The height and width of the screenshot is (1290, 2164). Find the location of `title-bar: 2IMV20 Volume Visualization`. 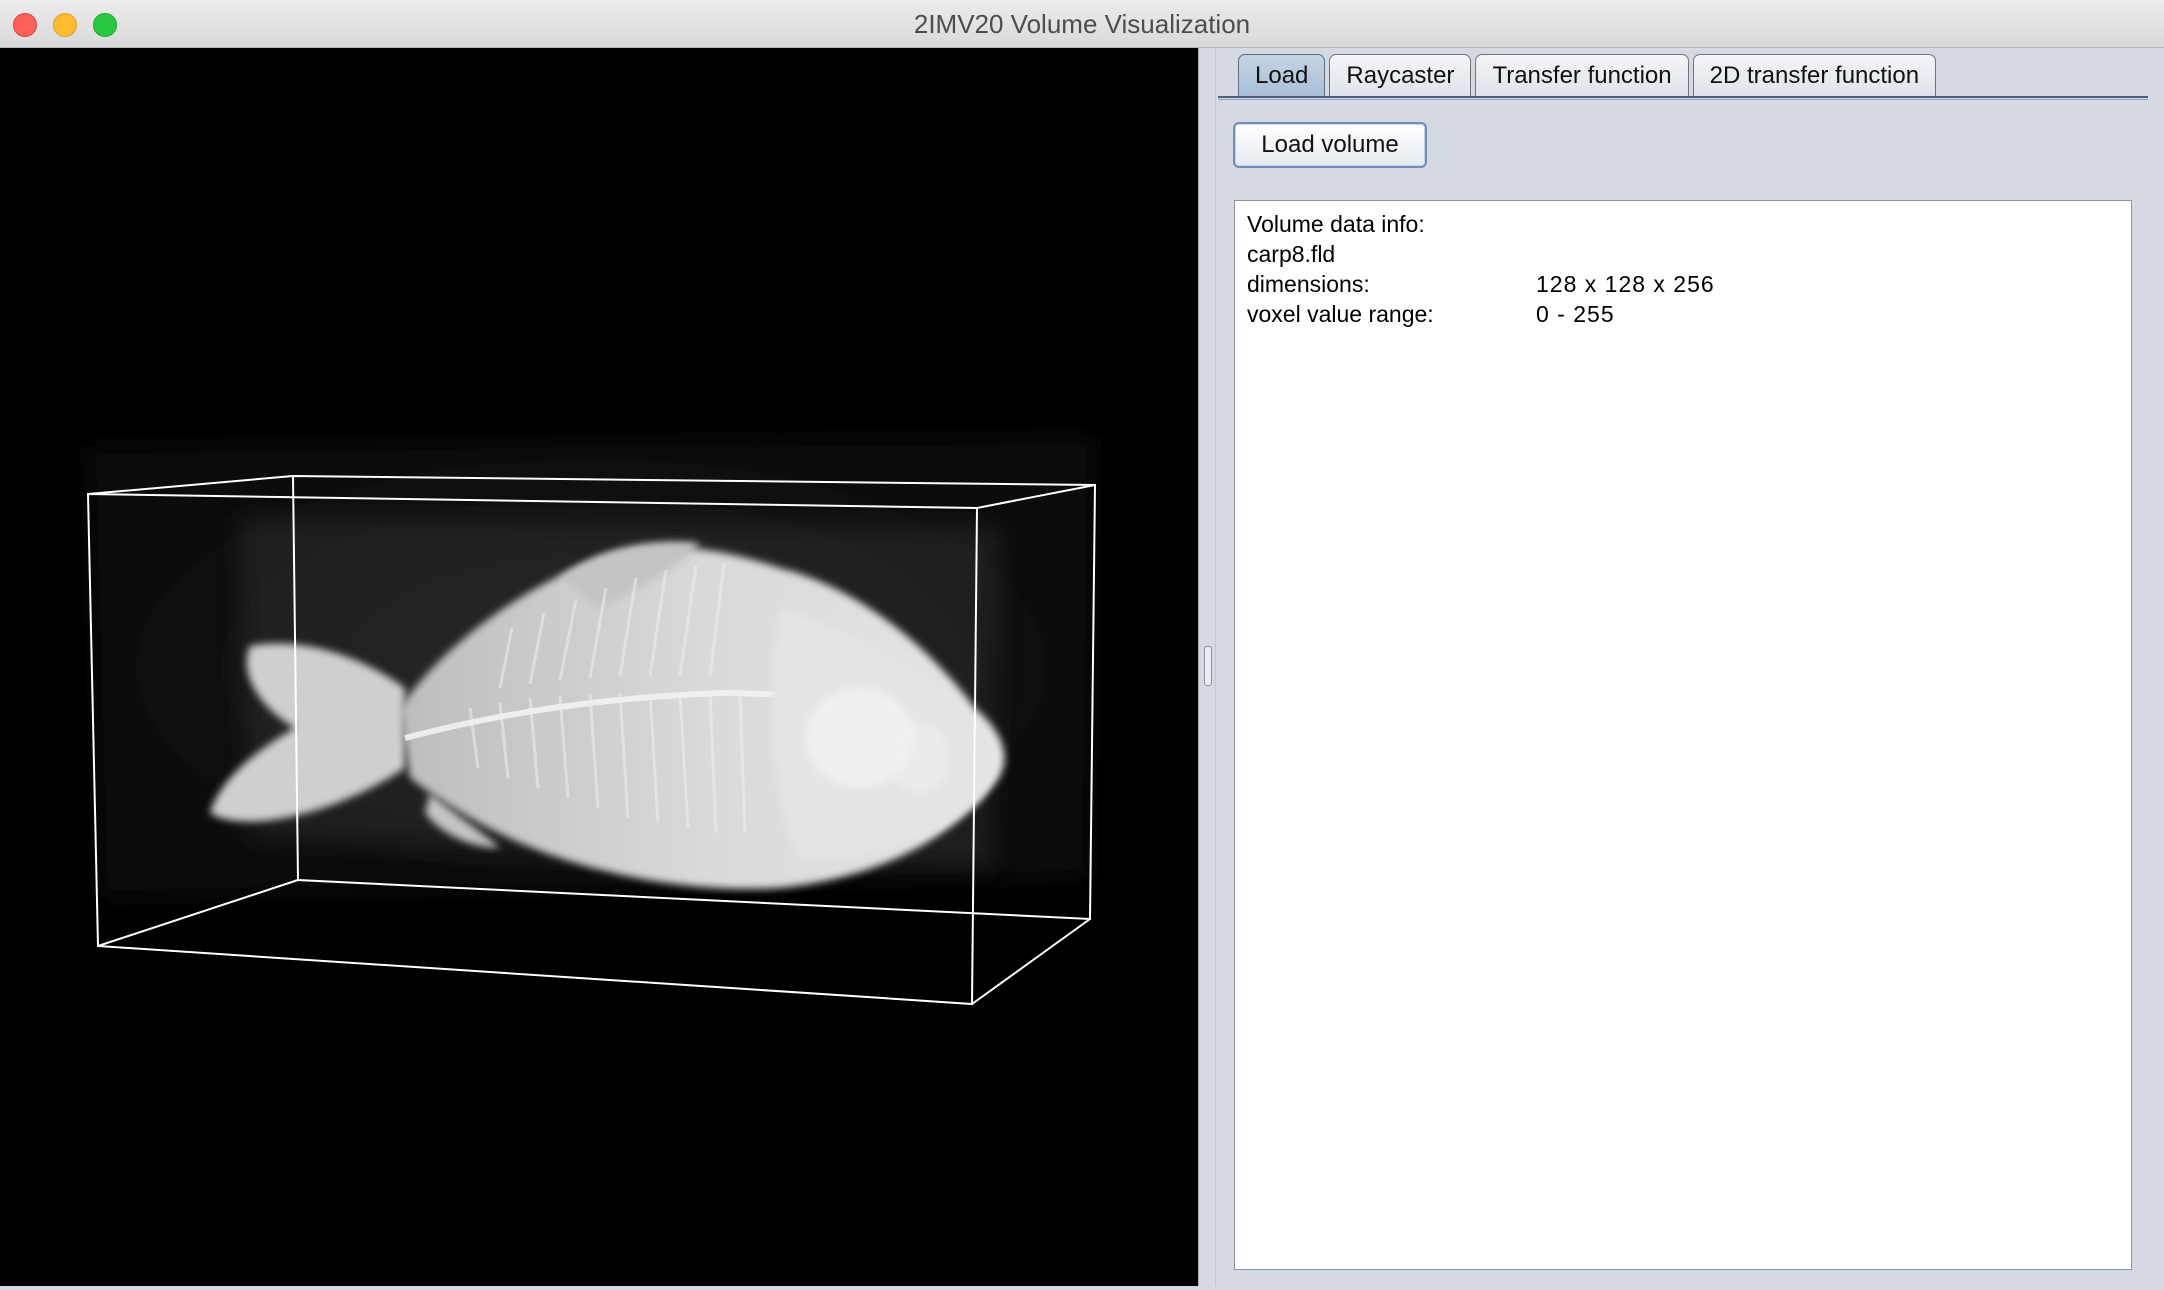

title-bar: 2IMV20 Volume Visualization is located at coordinates (1082, 24).